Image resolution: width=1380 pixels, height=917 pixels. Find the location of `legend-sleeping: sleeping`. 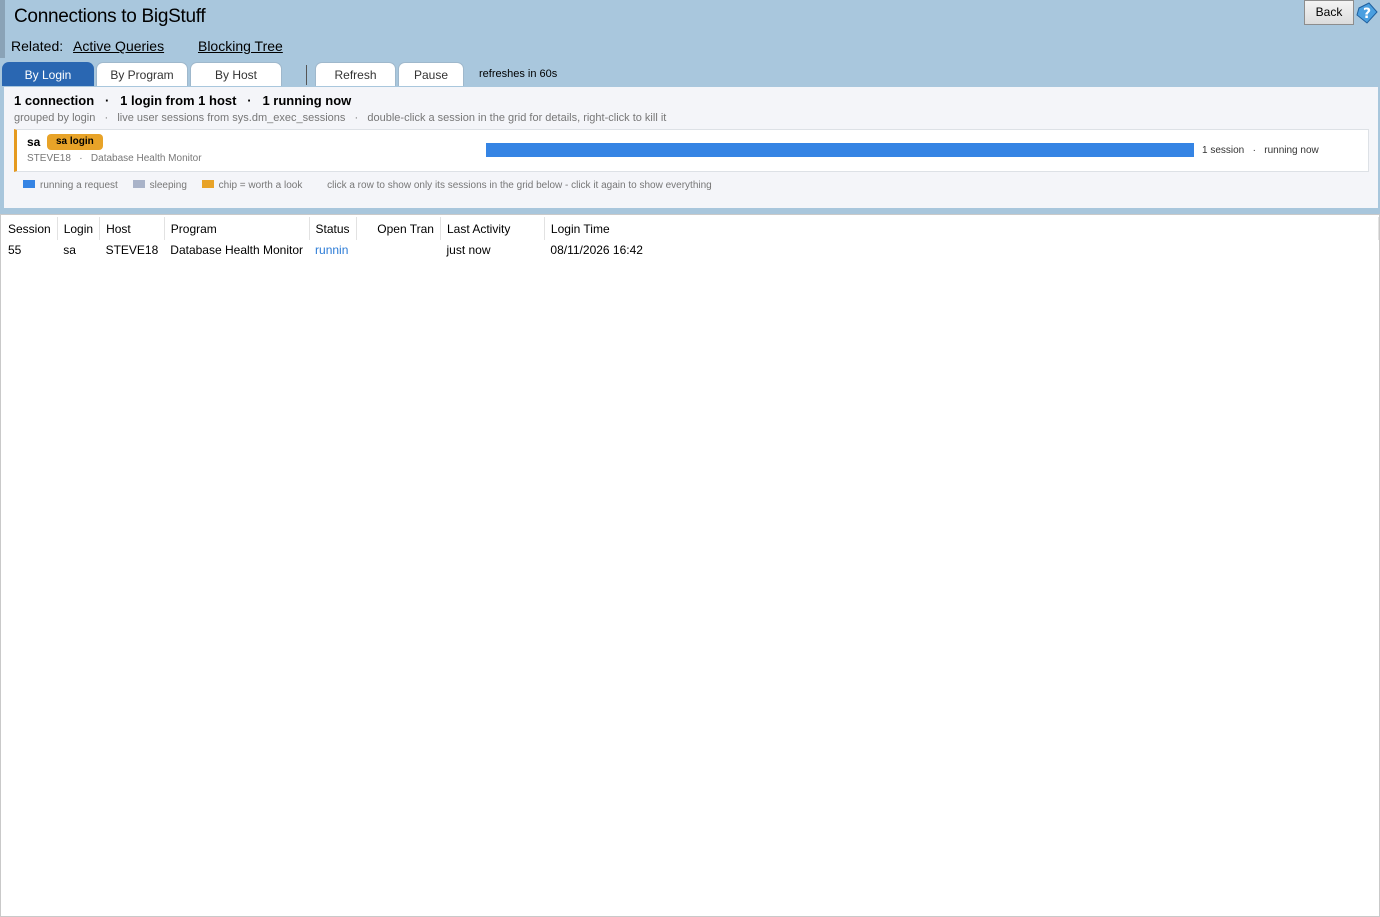

legend-sleeping: sleeping is located at coordinates (159, 185).